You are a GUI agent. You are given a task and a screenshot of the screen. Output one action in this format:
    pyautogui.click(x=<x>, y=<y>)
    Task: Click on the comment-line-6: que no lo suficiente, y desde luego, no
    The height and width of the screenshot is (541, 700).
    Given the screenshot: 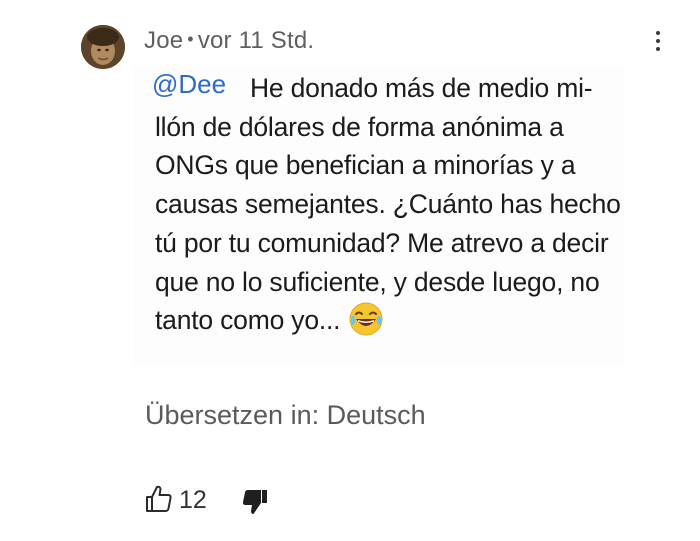 What is the action you would take?
    pyautogui.click(x=377, y=281)
    